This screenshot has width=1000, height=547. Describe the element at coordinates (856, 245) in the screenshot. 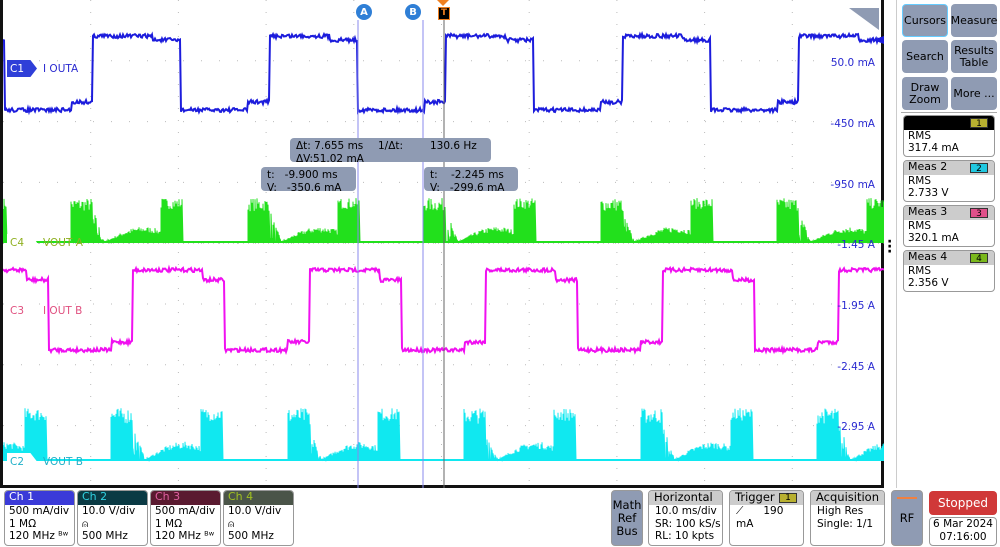

I see `scale-label: -1.45 A` at that location.